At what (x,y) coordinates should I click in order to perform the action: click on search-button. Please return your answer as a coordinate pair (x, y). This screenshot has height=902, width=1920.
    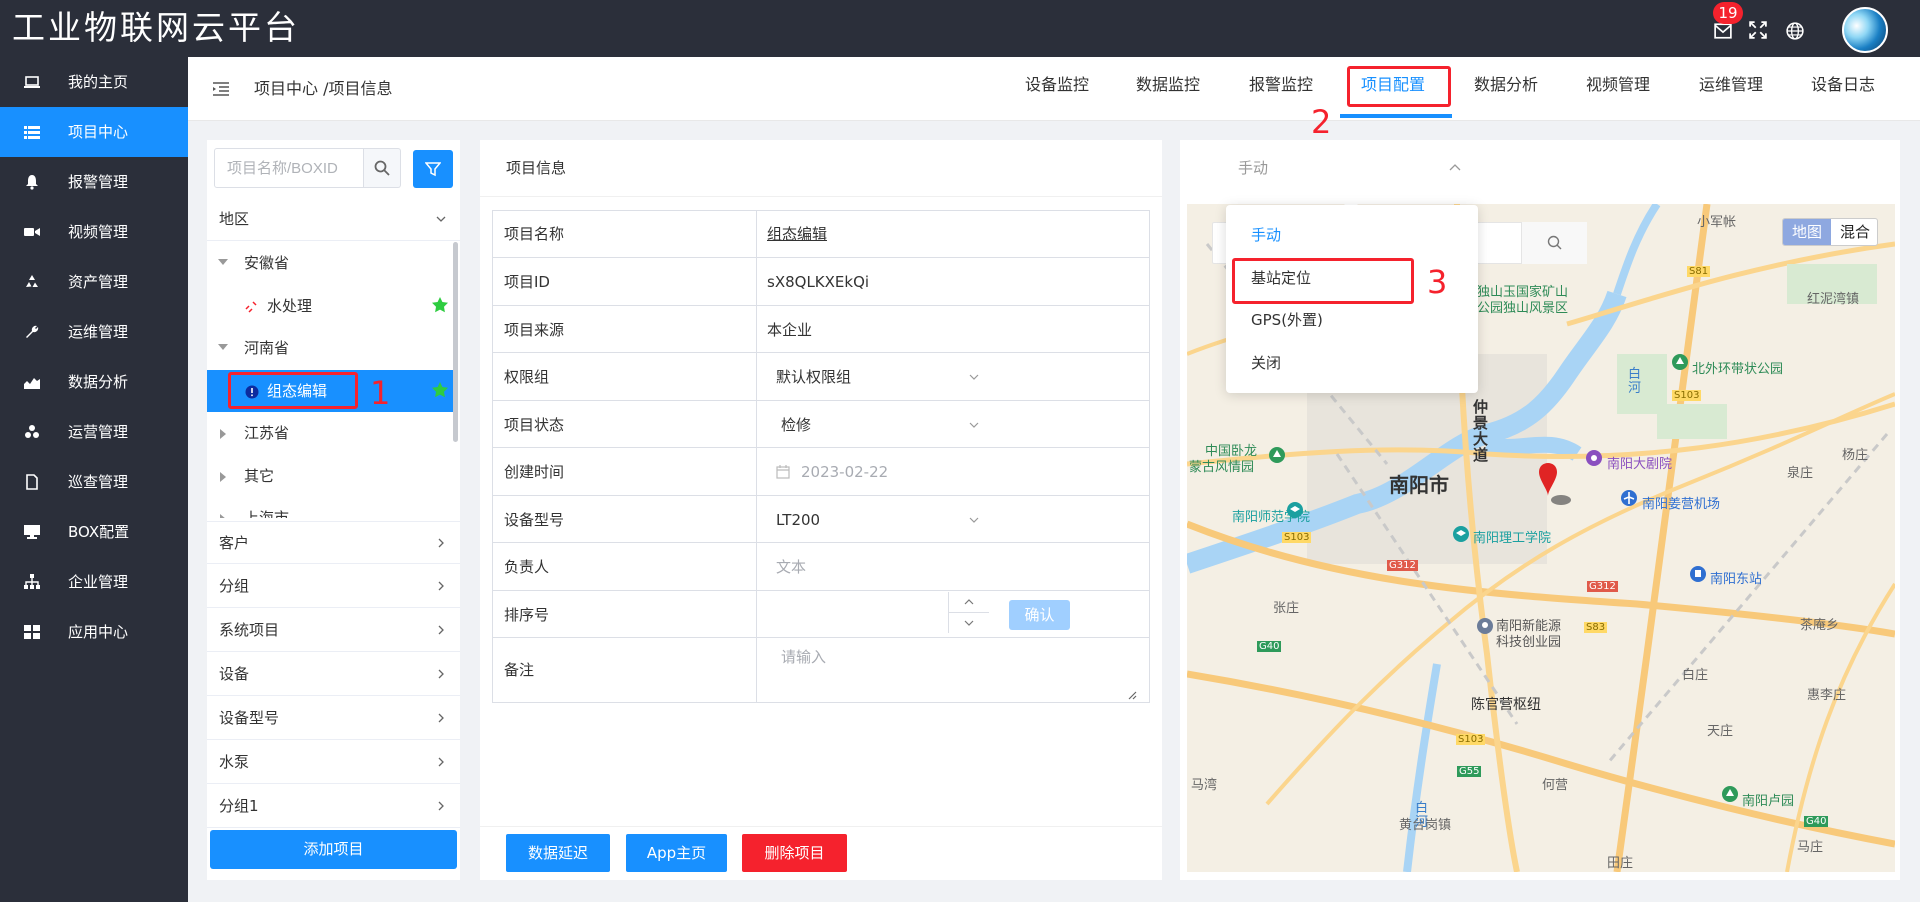
    Looking at the image, I should click on (382, 168).